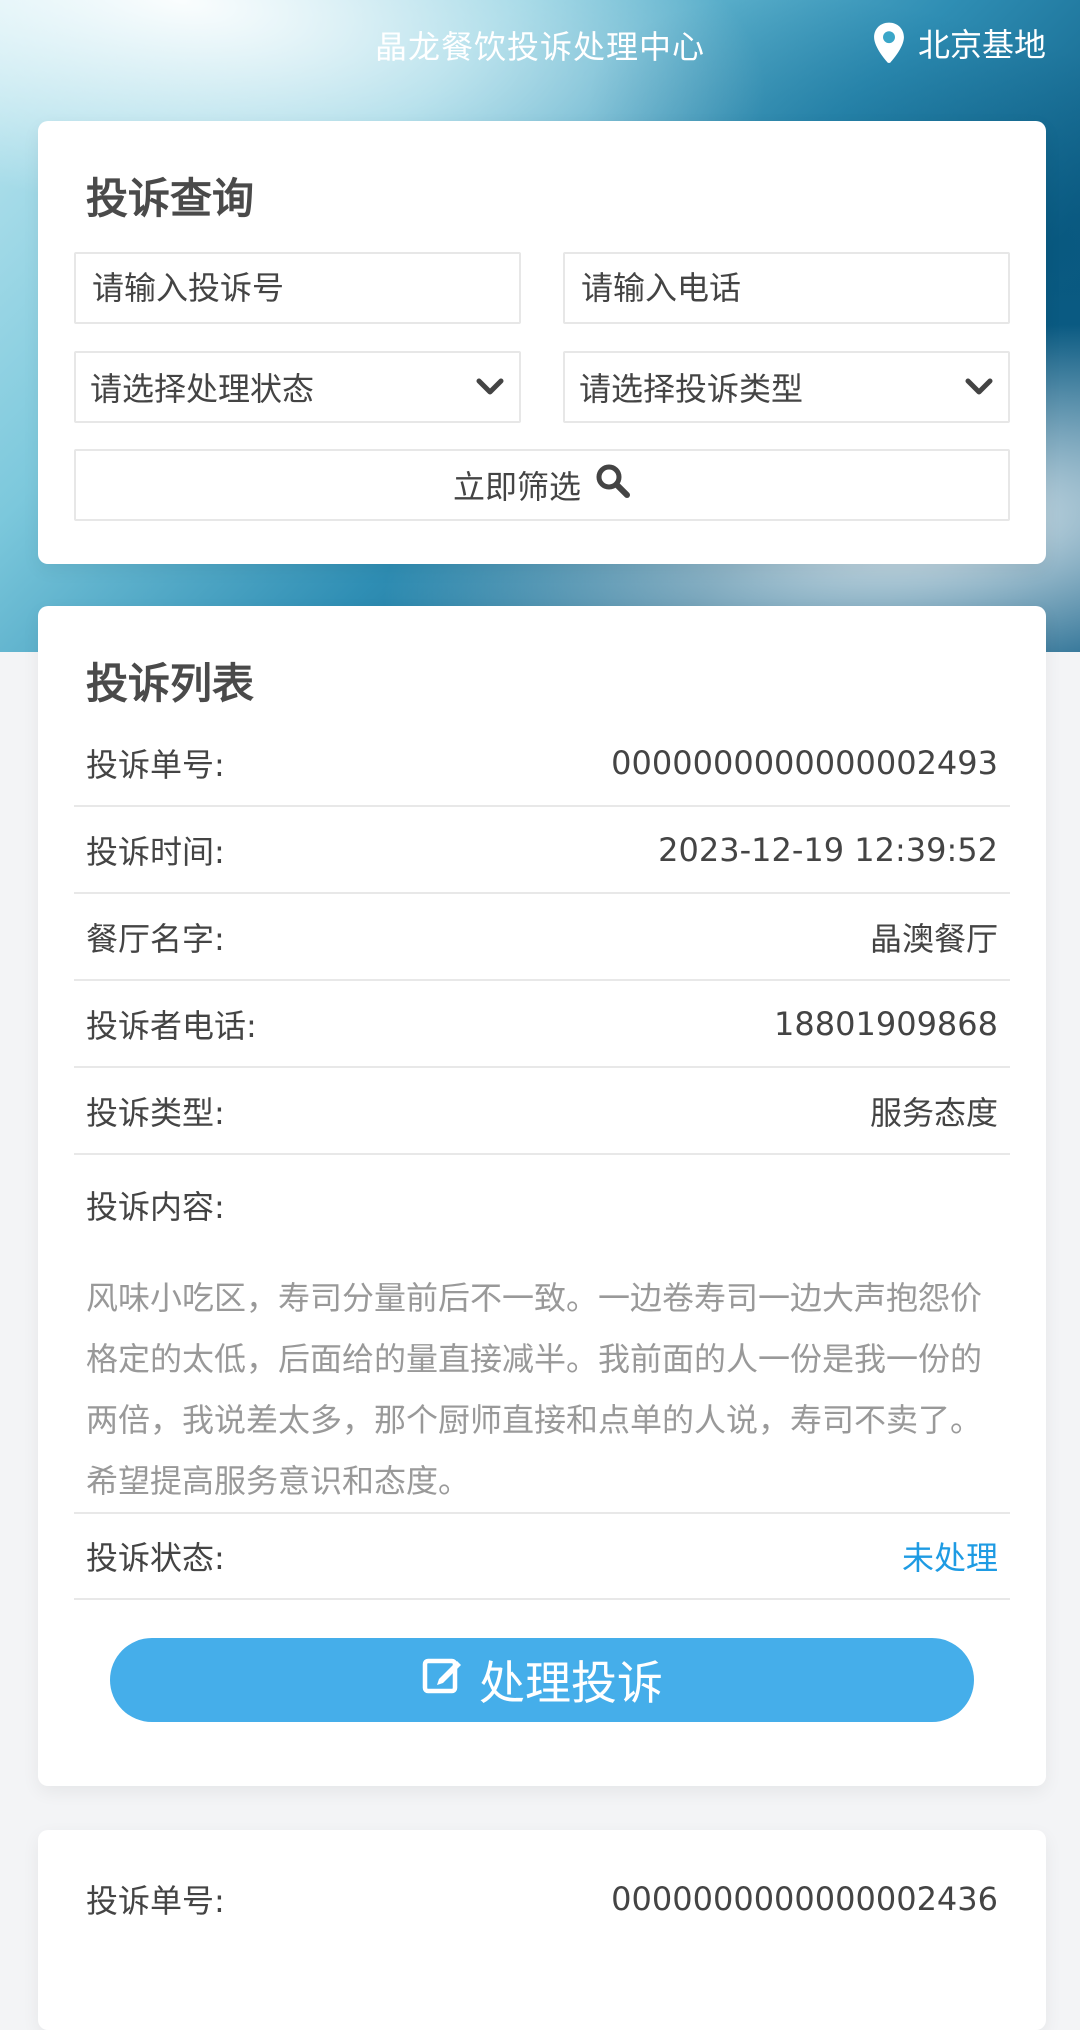  I want to click on filter-button: 立即筛选, so click(542, 485).